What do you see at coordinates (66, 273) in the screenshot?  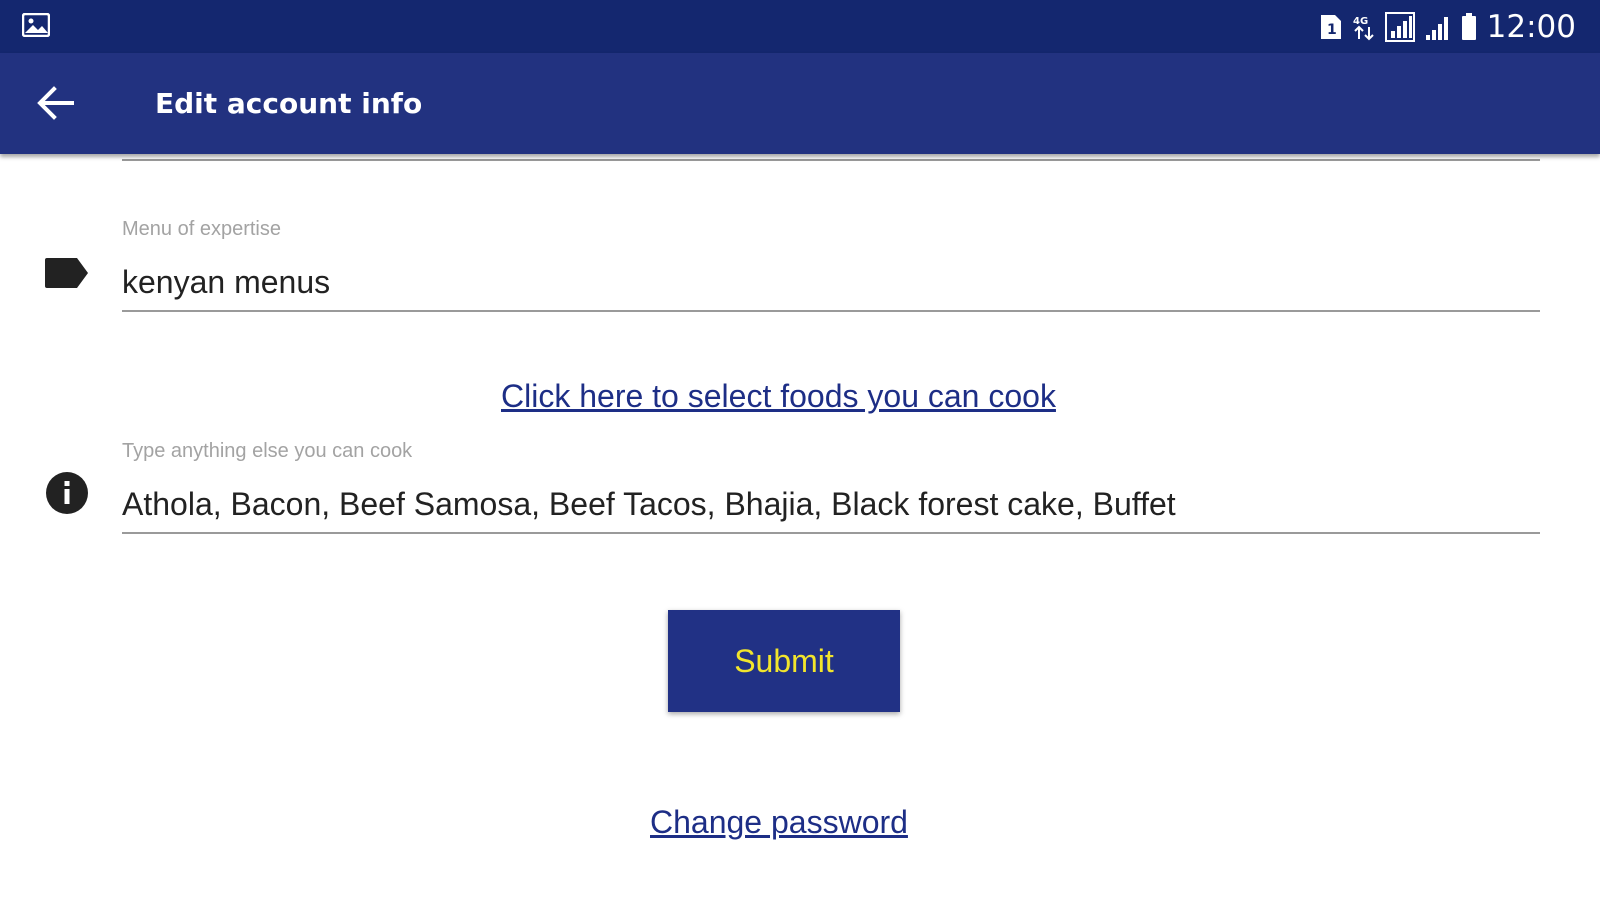 I see `label-tag-icon` at bounding box center [66, 273].